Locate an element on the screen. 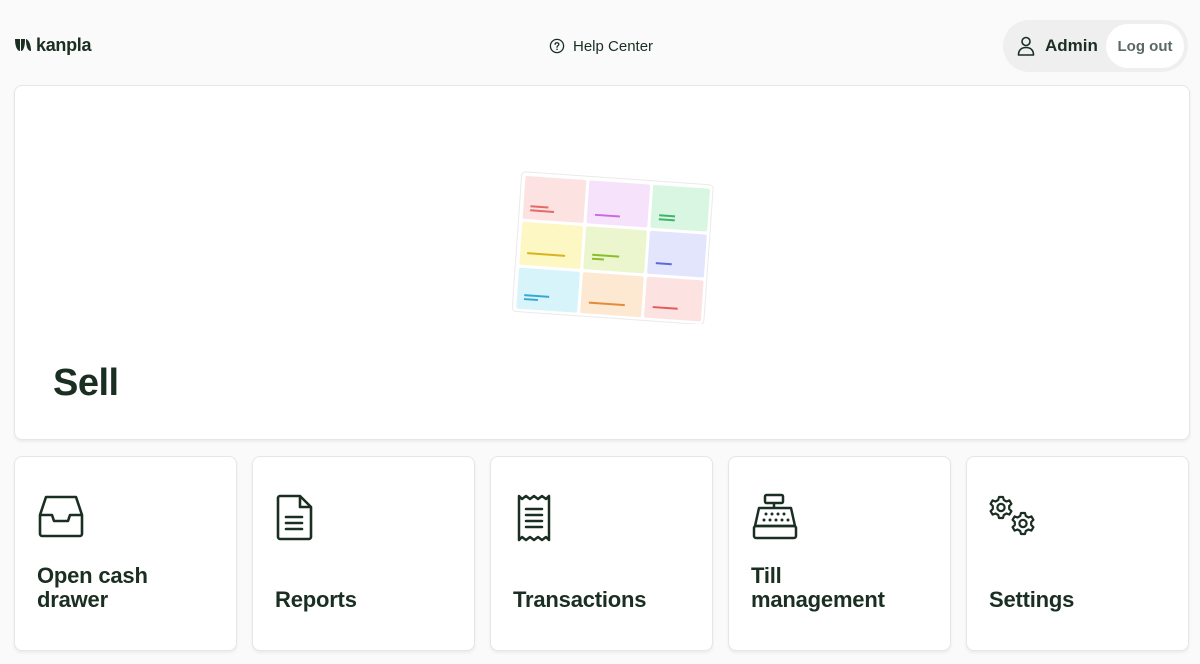 The width and height of the screenshot is (1200, 664). top-bar: kanpla Help Center Admin Log out is located at coordinates (600, 43).